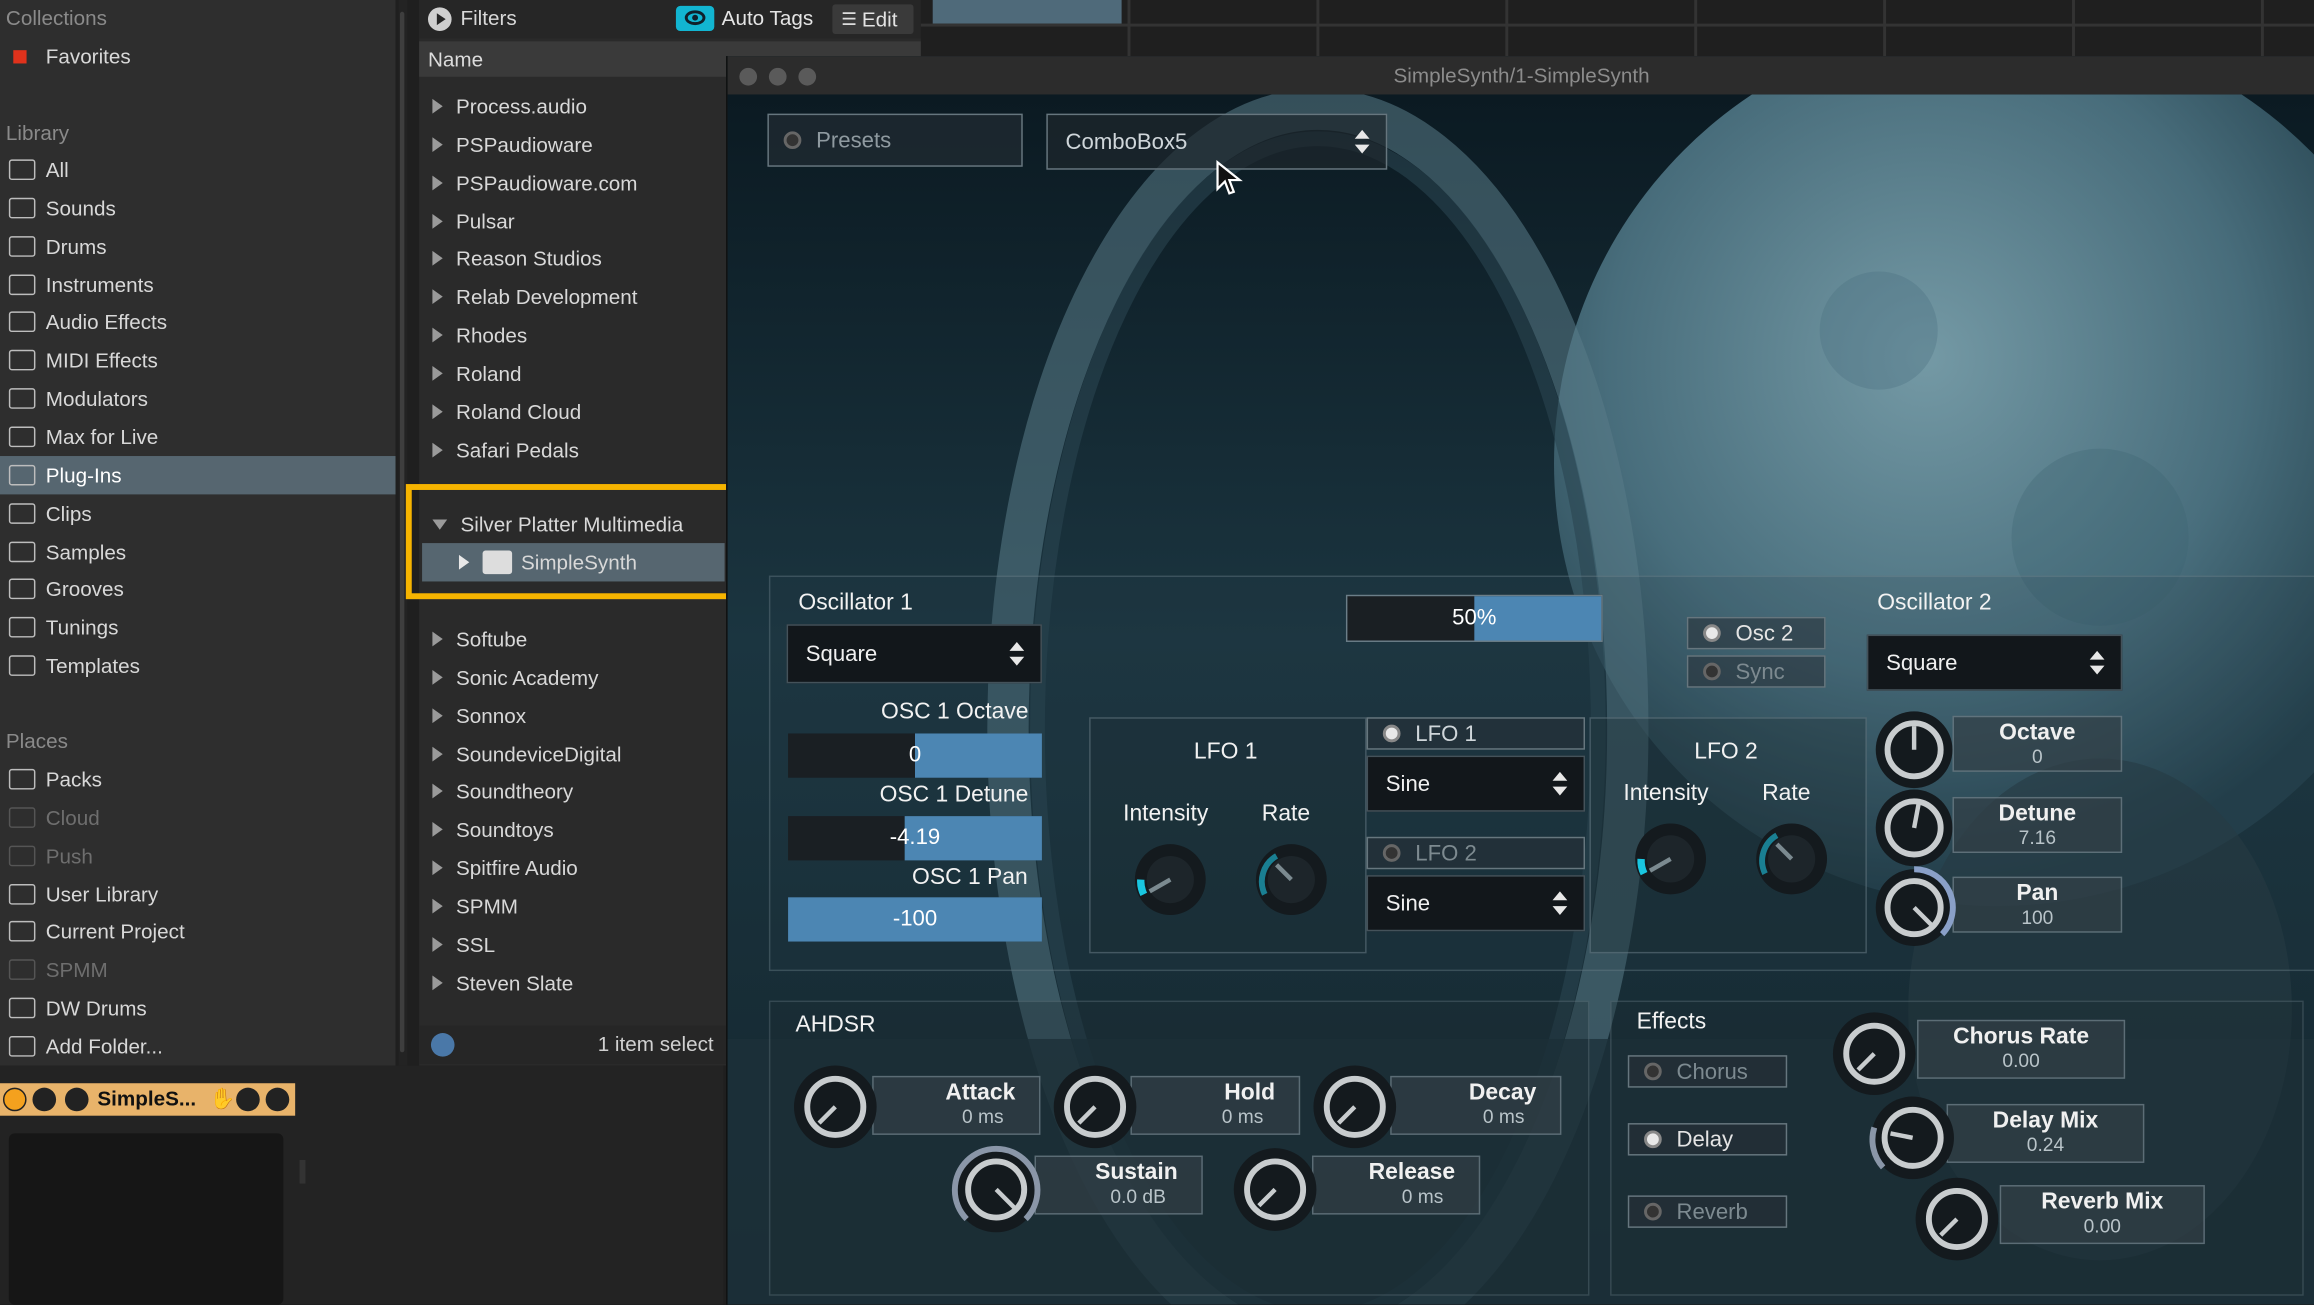 The image size is (2314, 1305). What do you see at coordinates (574, 830) in the screenshot?
I see `vendor-row-soundtoys: Soundtoys` at bounding box center [574, 830].